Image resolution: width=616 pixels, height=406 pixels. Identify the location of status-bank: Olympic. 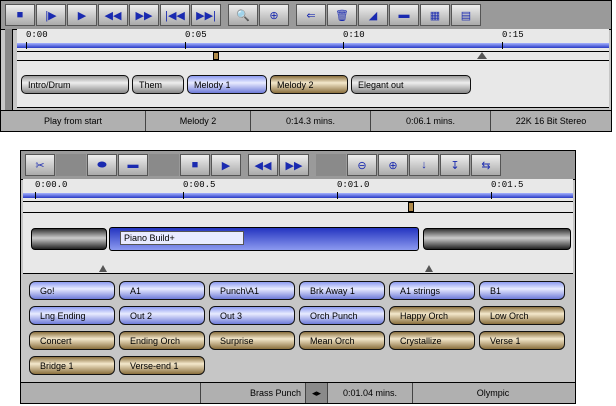
(493, 393).